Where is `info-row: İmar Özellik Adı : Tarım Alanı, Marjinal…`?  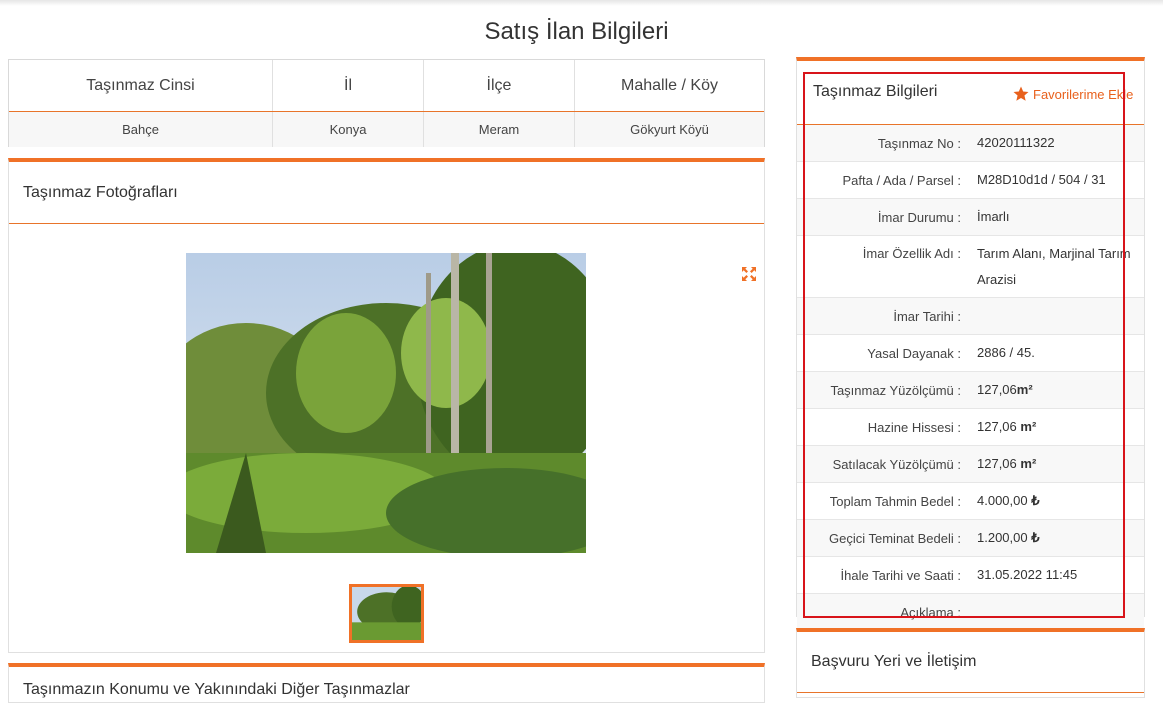
info-row: İmar Özellik Adı : Tarım Alanı, Marjinal… is located at coordinates (970, 267).